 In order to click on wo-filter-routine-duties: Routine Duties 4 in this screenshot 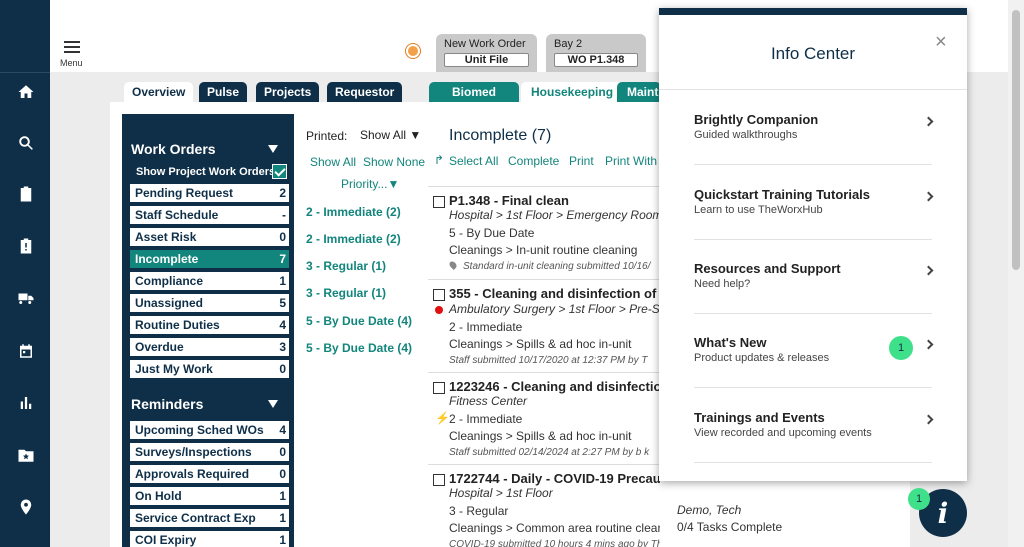, I will do `click(209, 325)`.